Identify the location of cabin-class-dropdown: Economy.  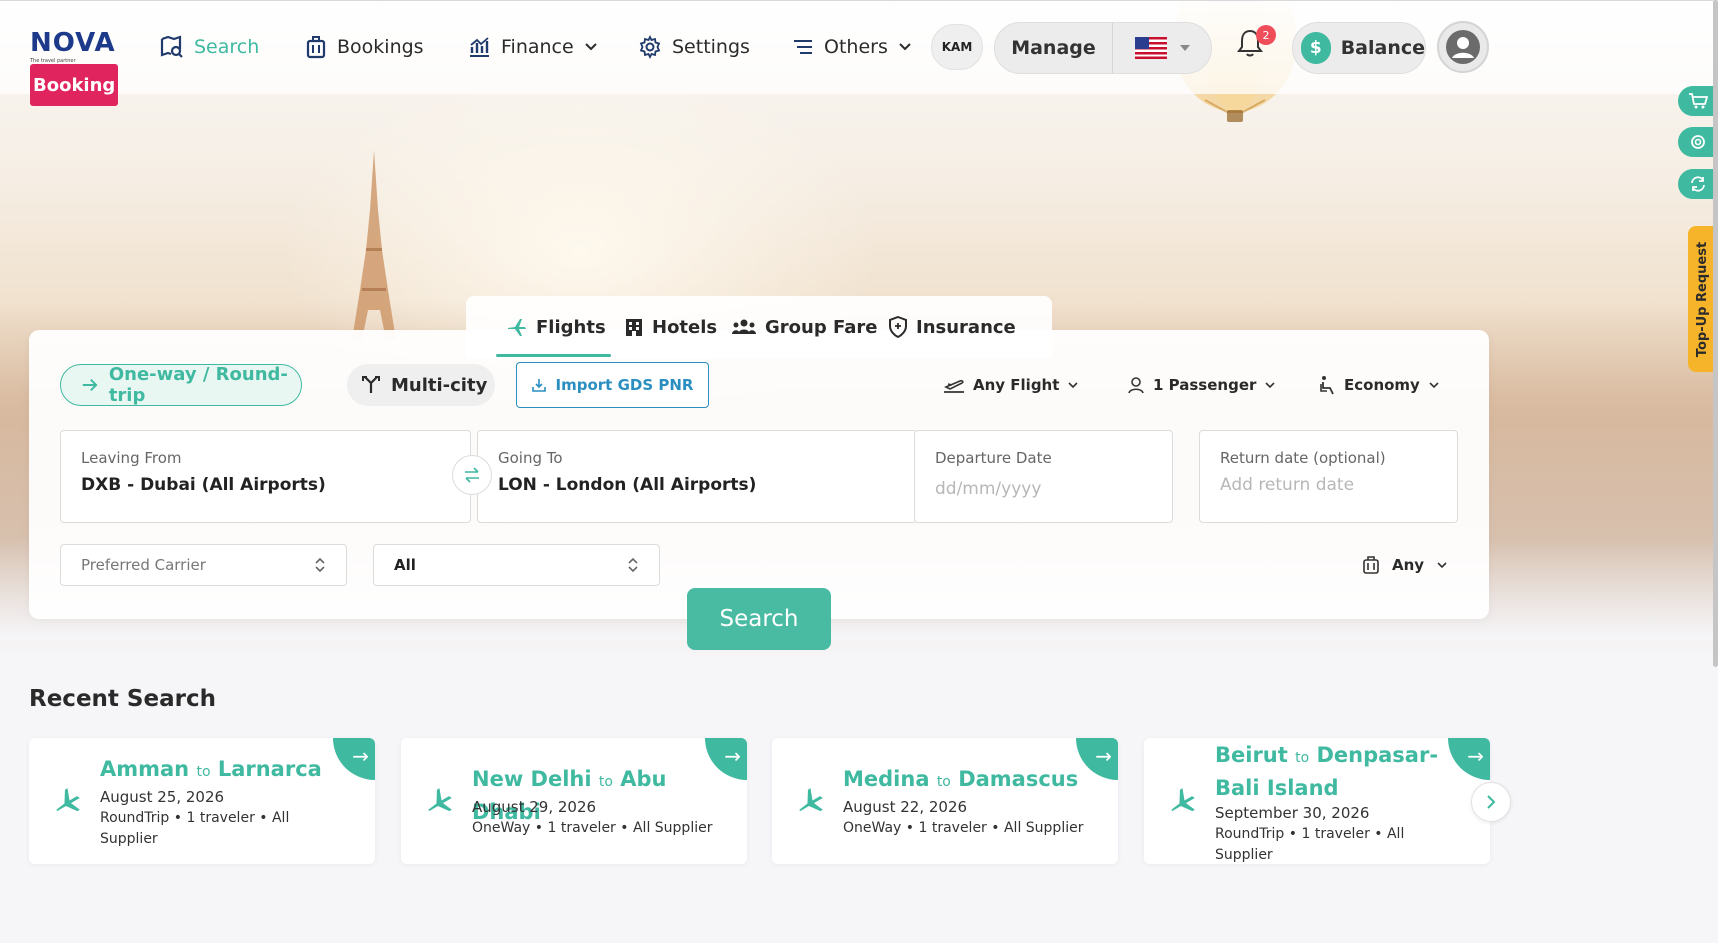
(1379, 385).